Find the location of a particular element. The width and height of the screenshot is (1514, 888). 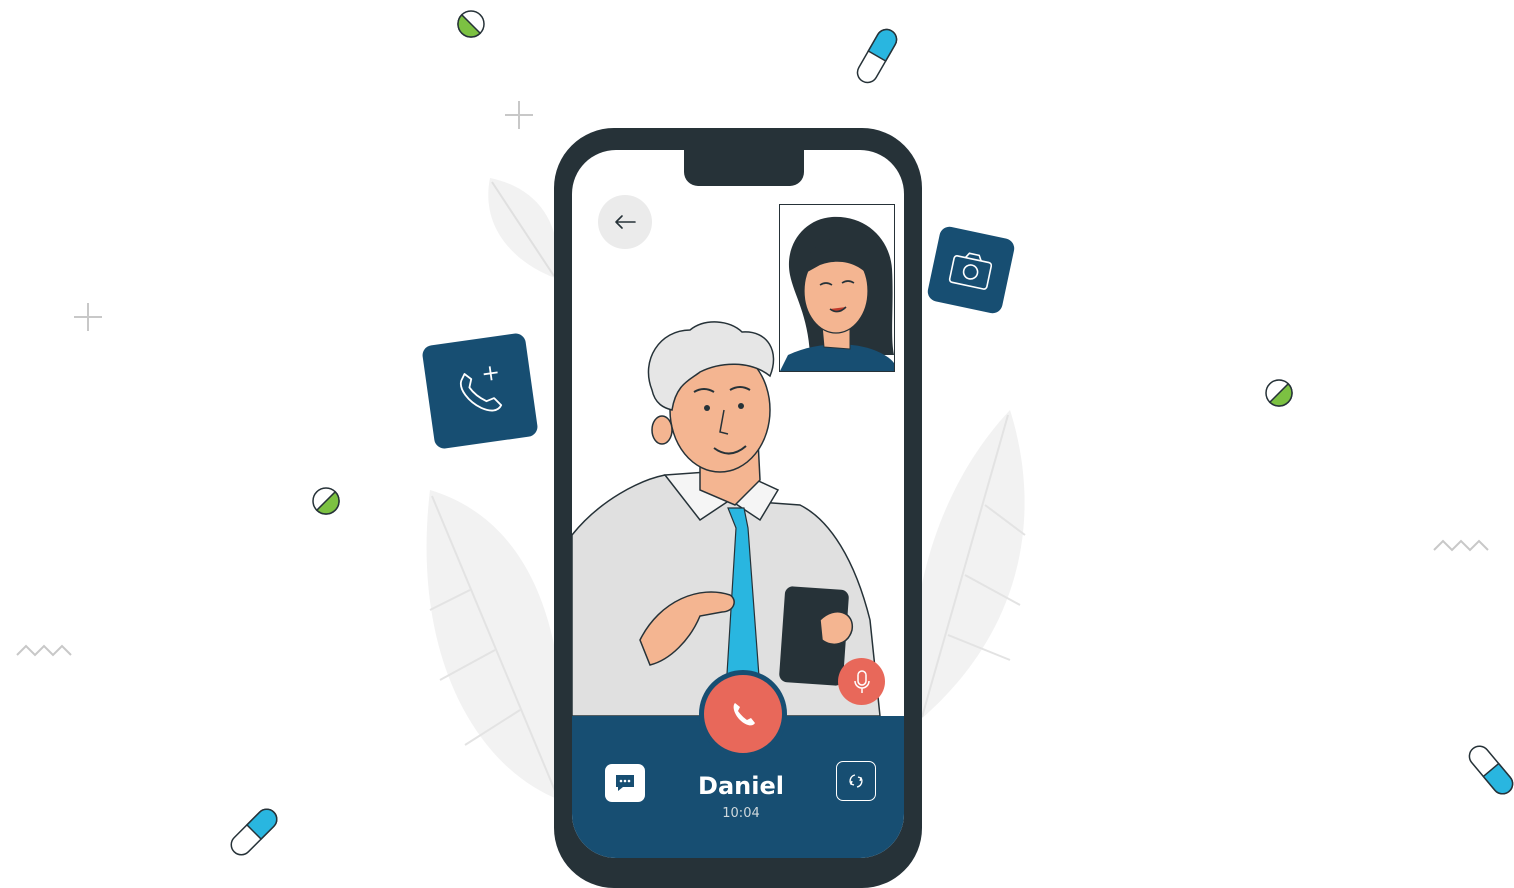

add-call-tile is located at coordinates (480, 391).